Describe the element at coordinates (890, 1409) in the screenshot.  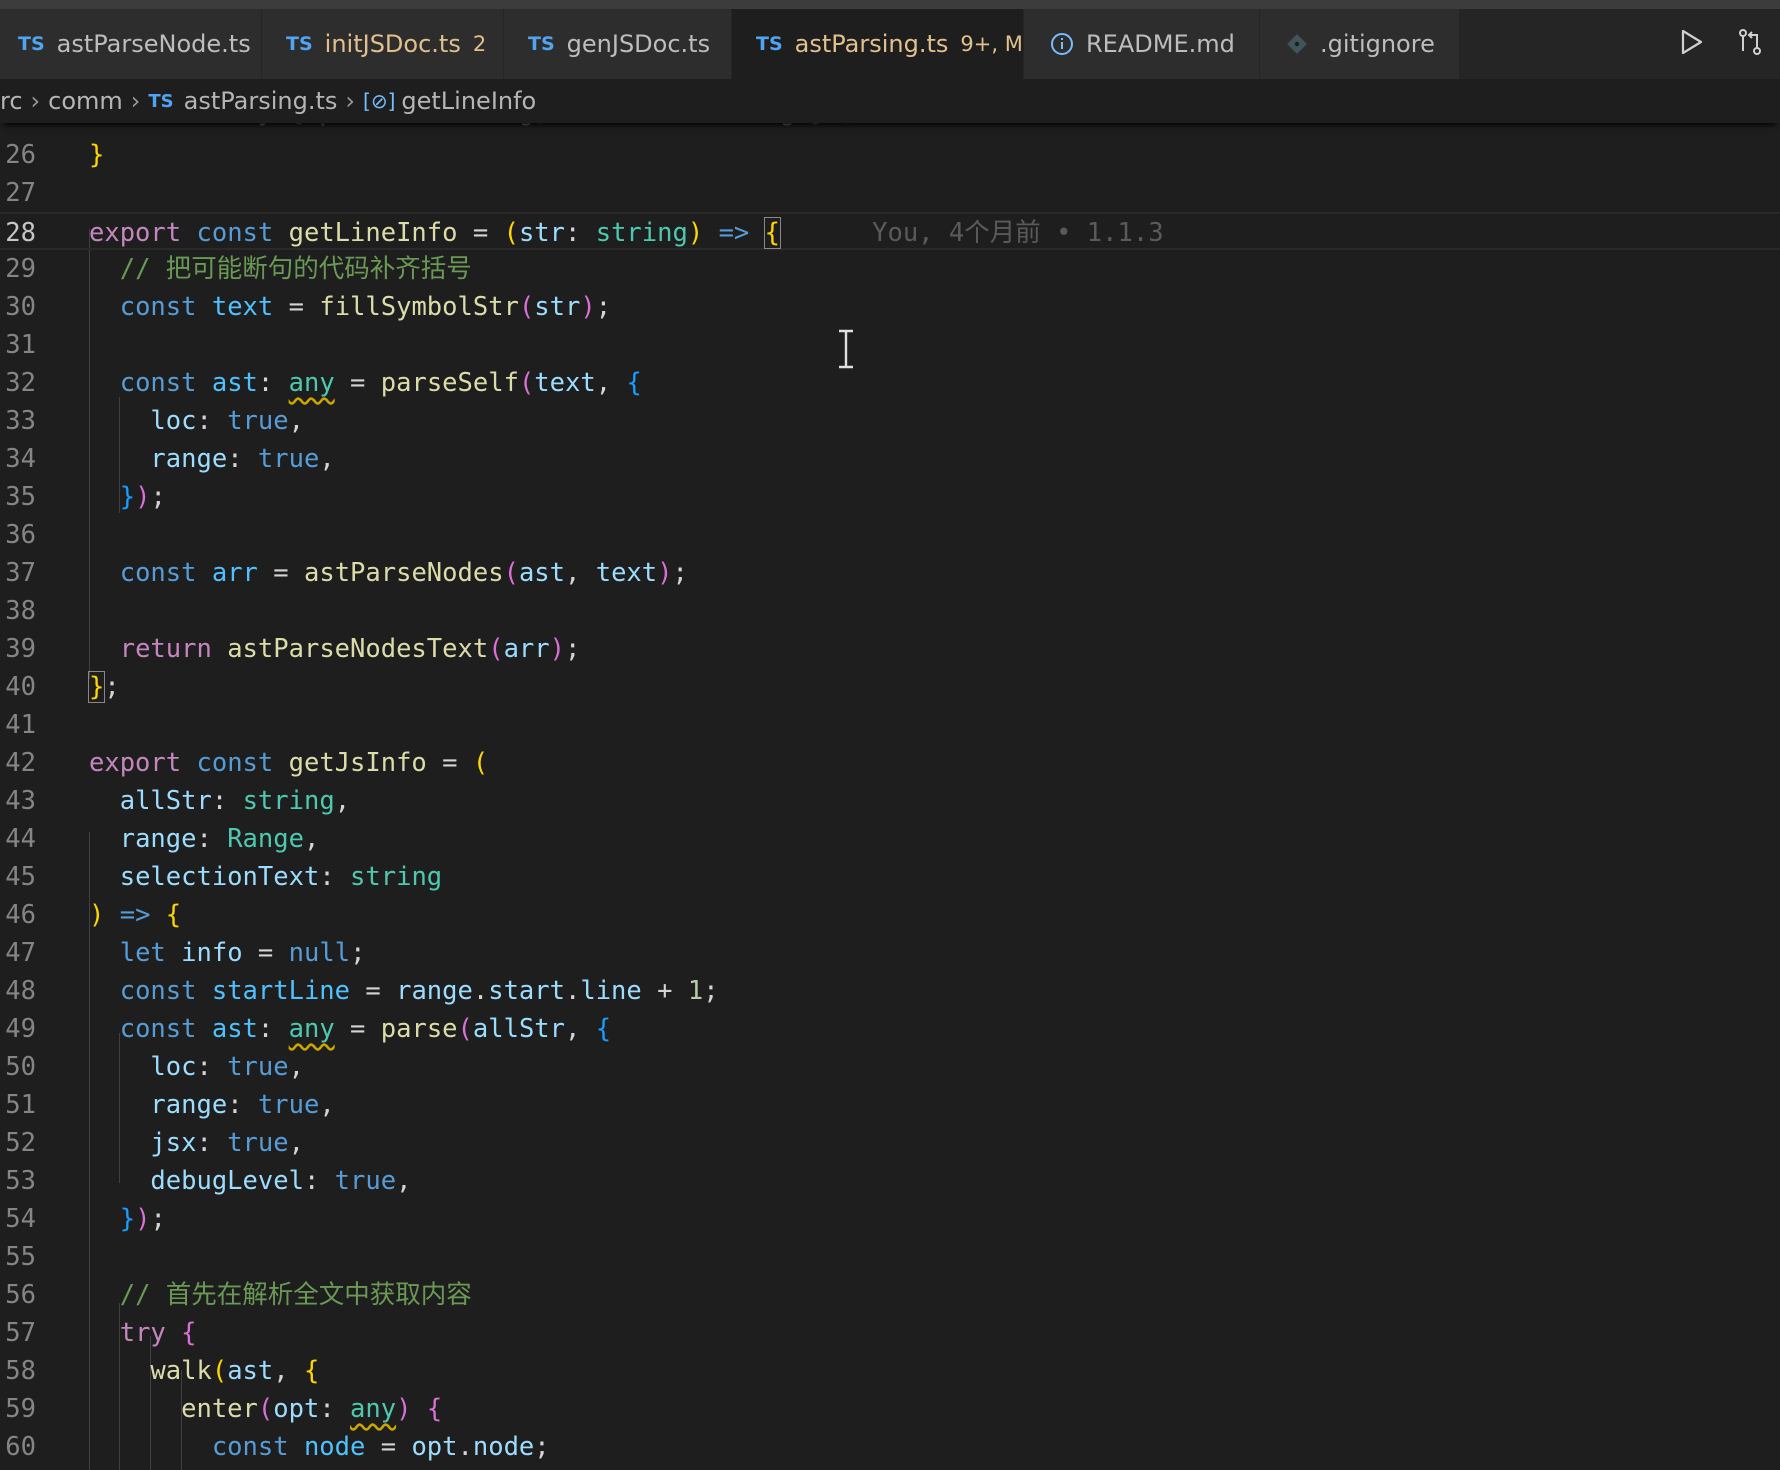
I see `code-line: 59 enter(opt: any) {` at that location.